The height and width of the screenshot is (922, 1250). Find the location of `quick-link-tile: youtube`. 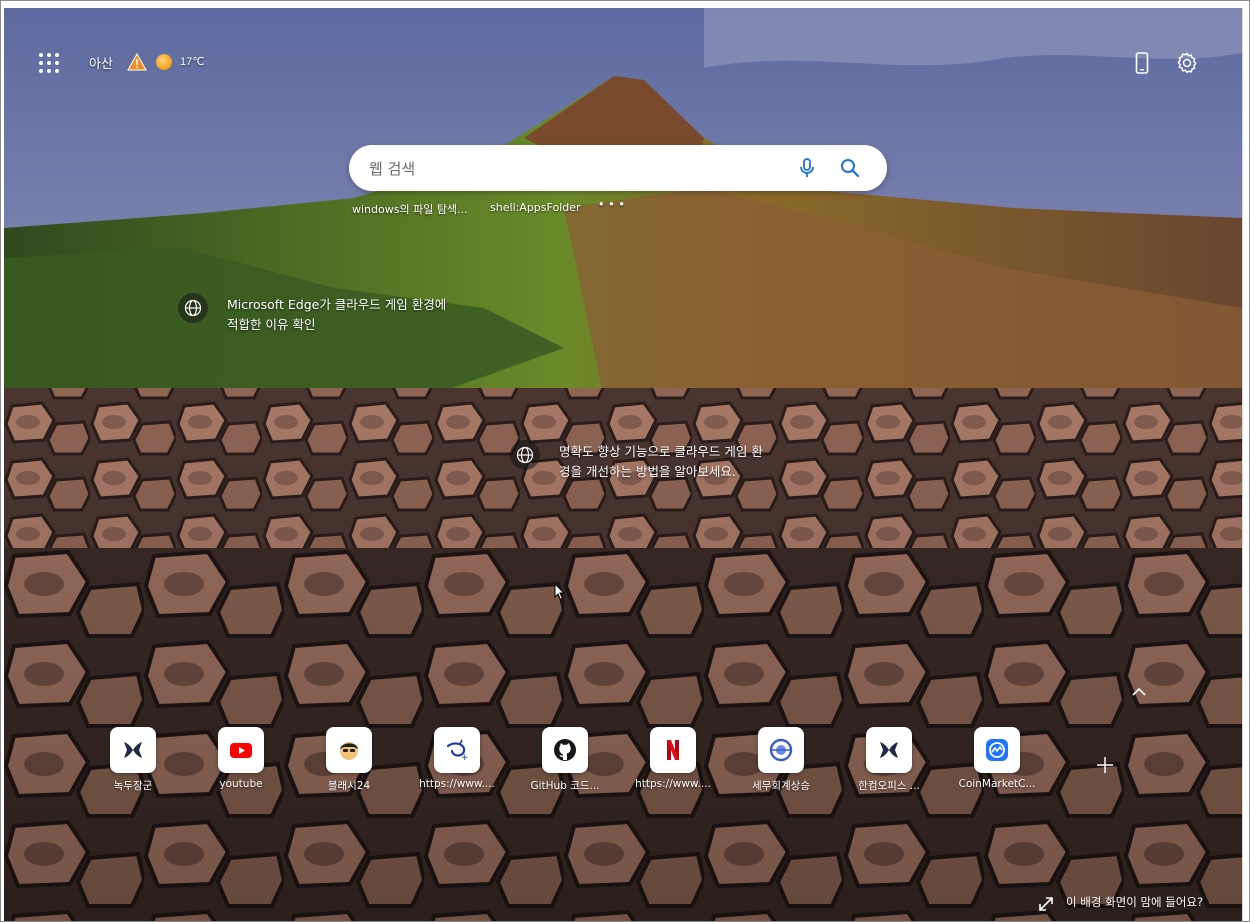

quick-link-tile: youtube is located at coordinates (241, 763).